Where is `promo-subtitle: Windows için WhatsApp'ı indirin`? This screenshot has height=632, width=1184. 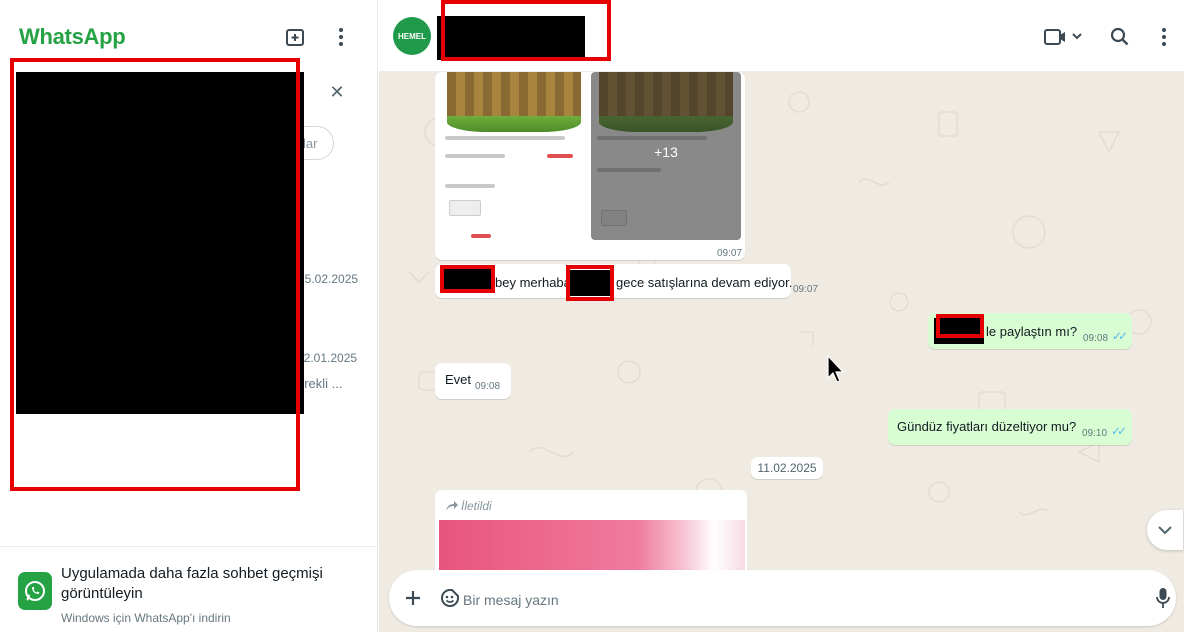 promo-subtitle: Windows için WhatsApp'ı indirin is located at coordinates (146, 618).